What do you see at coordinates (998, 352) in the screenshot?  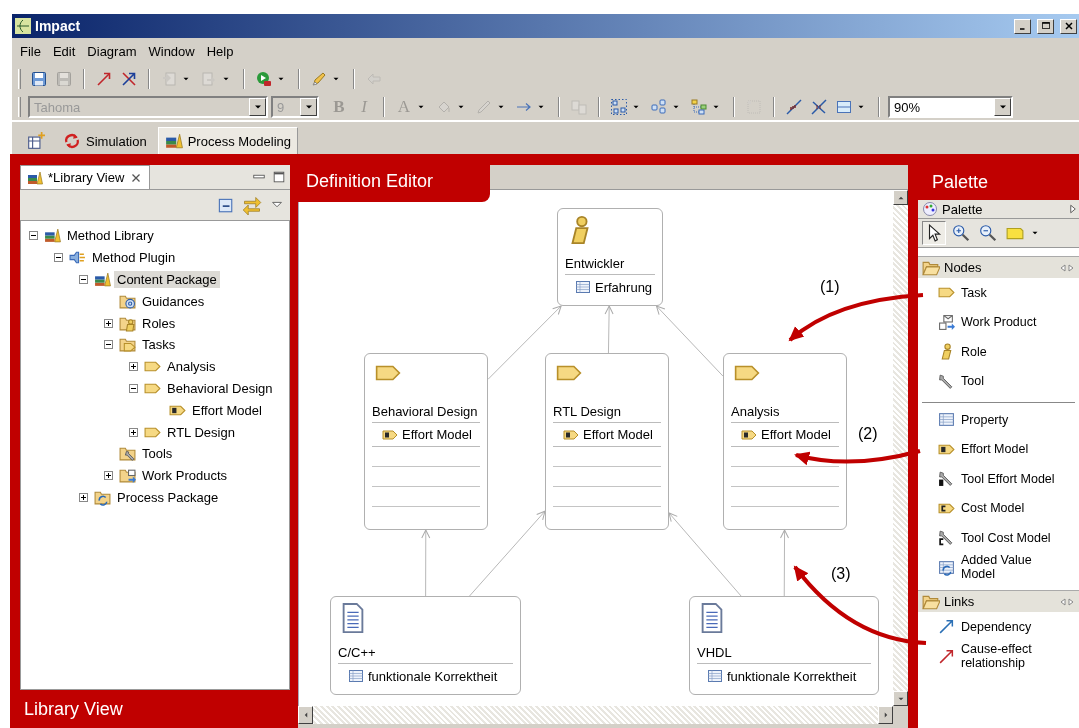 I see `palette-item: Role` at bounding box center [998, 352].